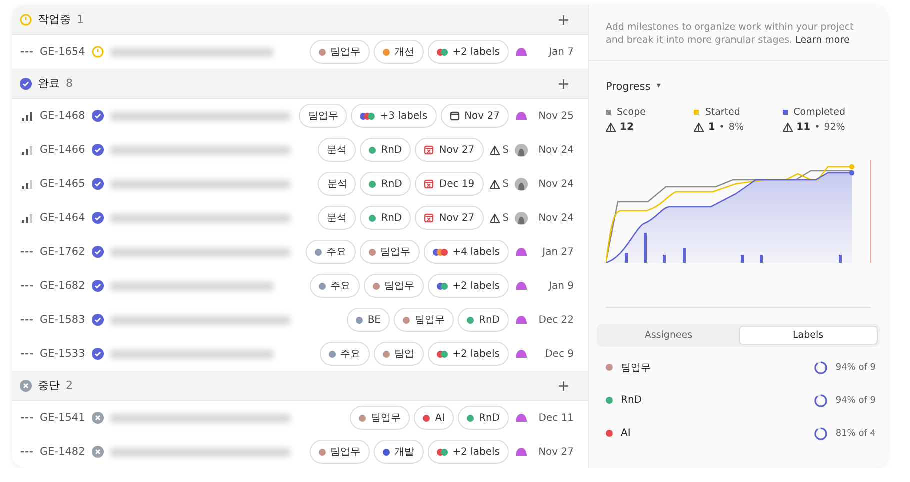  I want to click on legend-name: Started, so click(722, 112).